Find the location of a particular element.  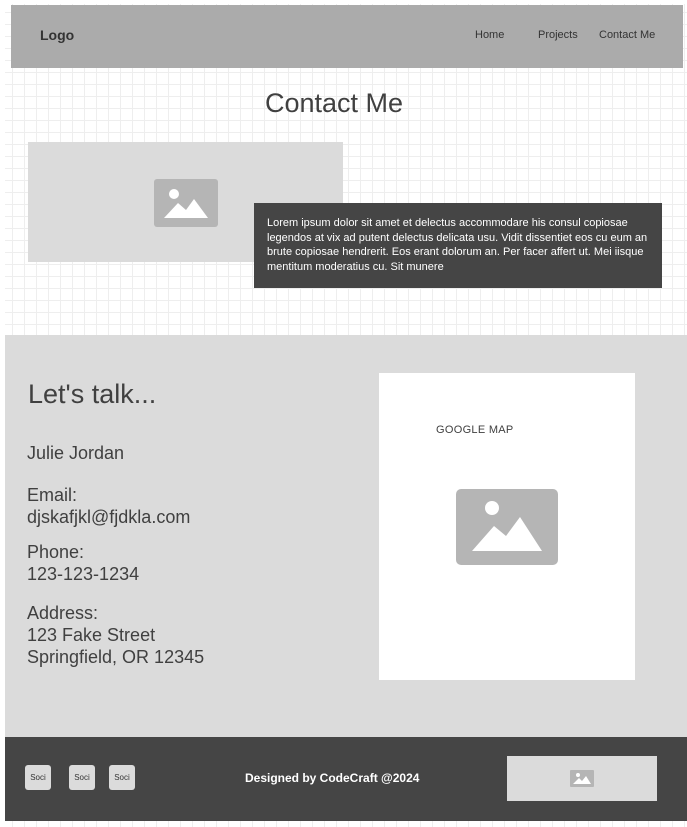

social-link-3: Soci is located at coordinates (122, 777).